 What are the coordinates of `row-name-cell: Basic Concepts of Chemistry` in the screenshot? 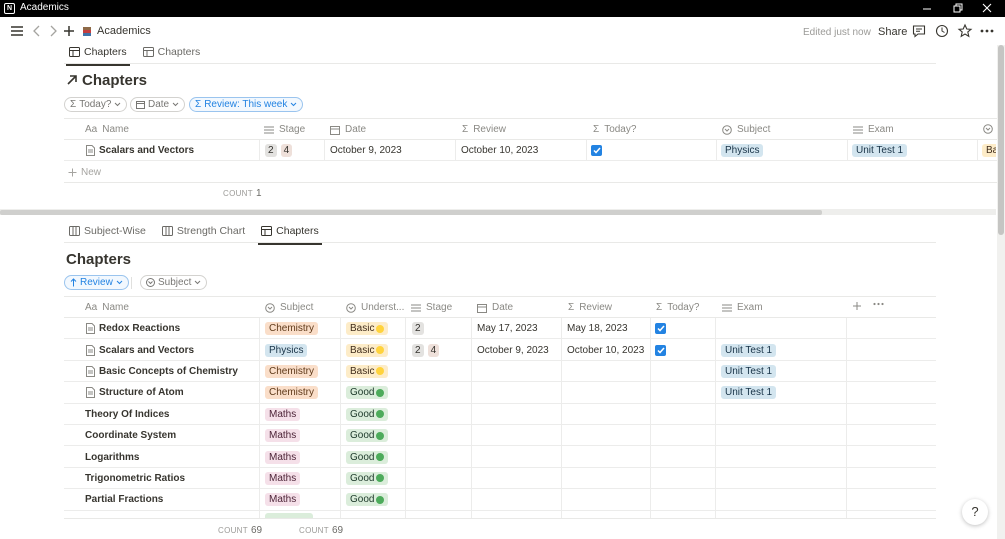 It's located at (162, 371).